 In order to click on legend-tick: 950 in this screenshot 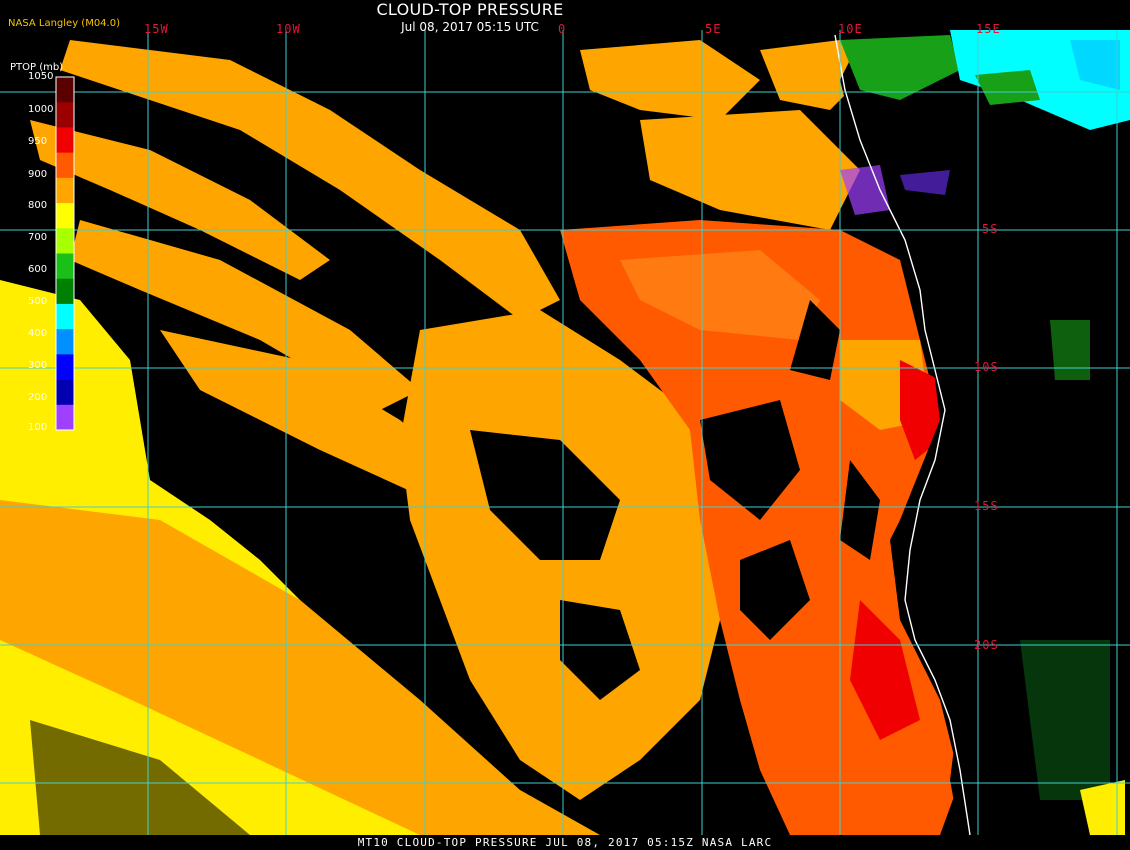, I will do `click(38, 141)`.